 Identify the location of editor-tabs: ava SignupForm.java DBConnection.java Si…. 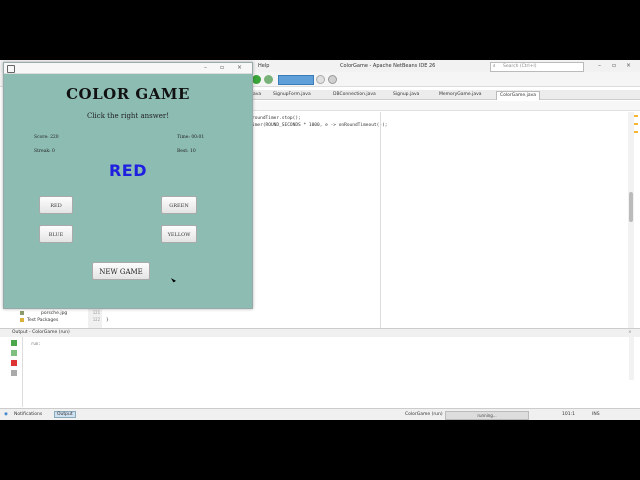
(445, 95).